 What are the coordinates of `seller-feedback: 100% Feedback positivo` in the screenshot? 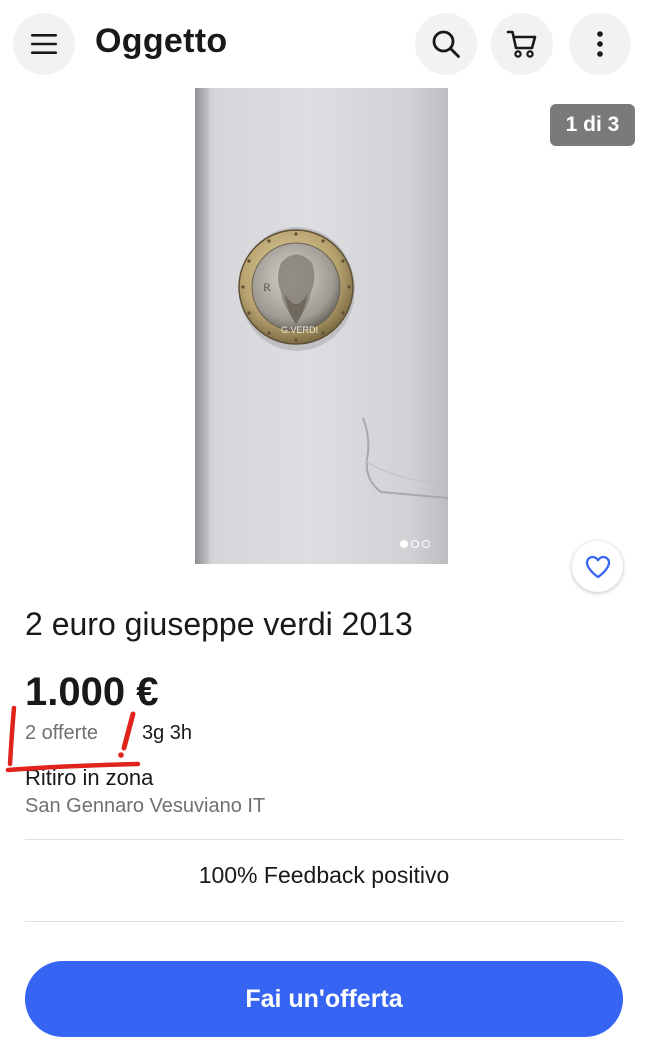 It's located at (324, 875).